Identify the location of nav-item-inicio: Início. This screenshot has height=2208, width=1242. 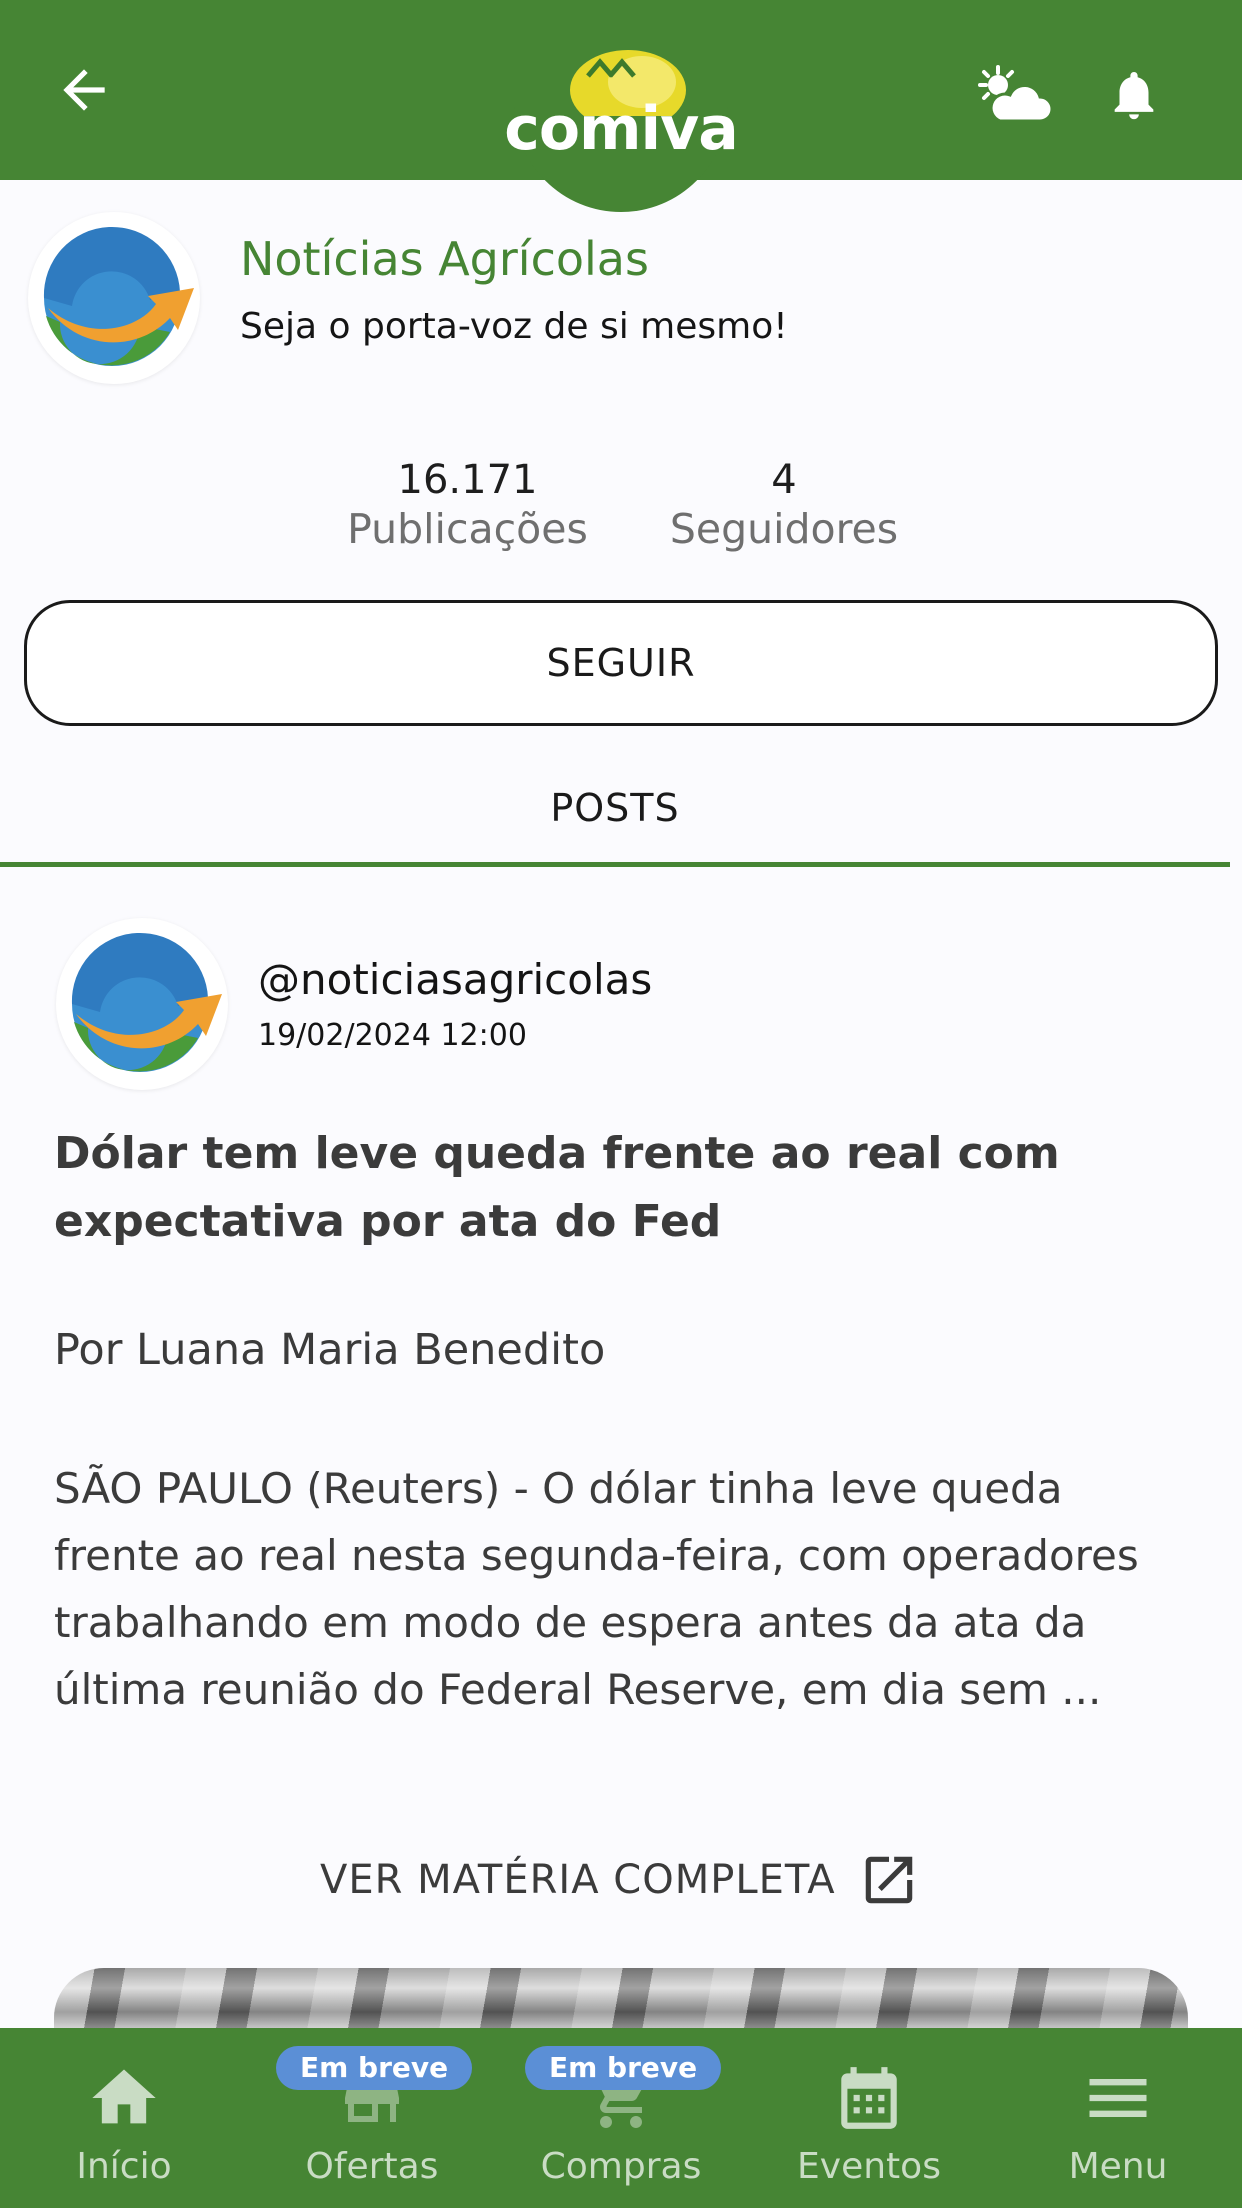
(124, 2118).